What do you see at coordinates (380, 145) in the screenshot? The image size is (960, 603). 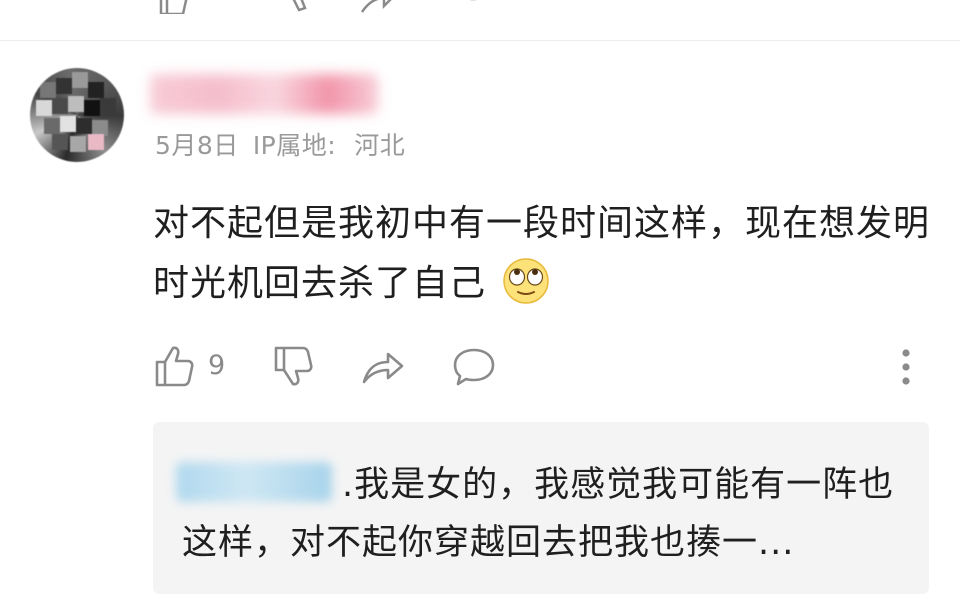 I see `ip-location: 河北` at bounding box center [380, 145].